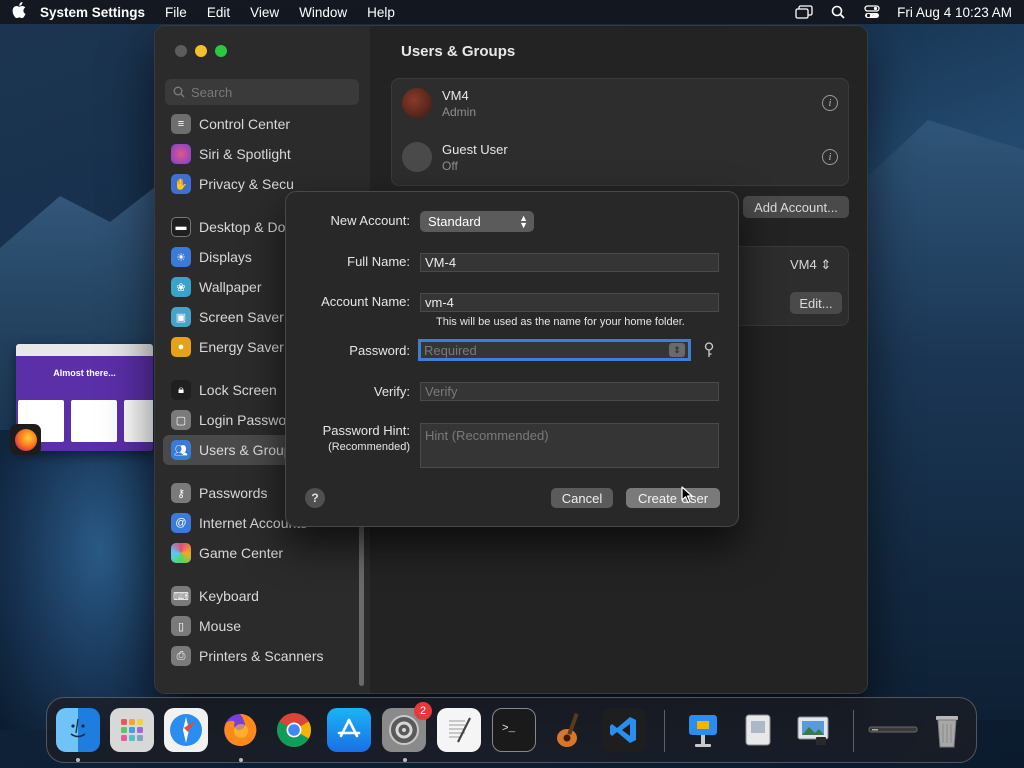  I want to click on keynote-icon, so click(703, 730).